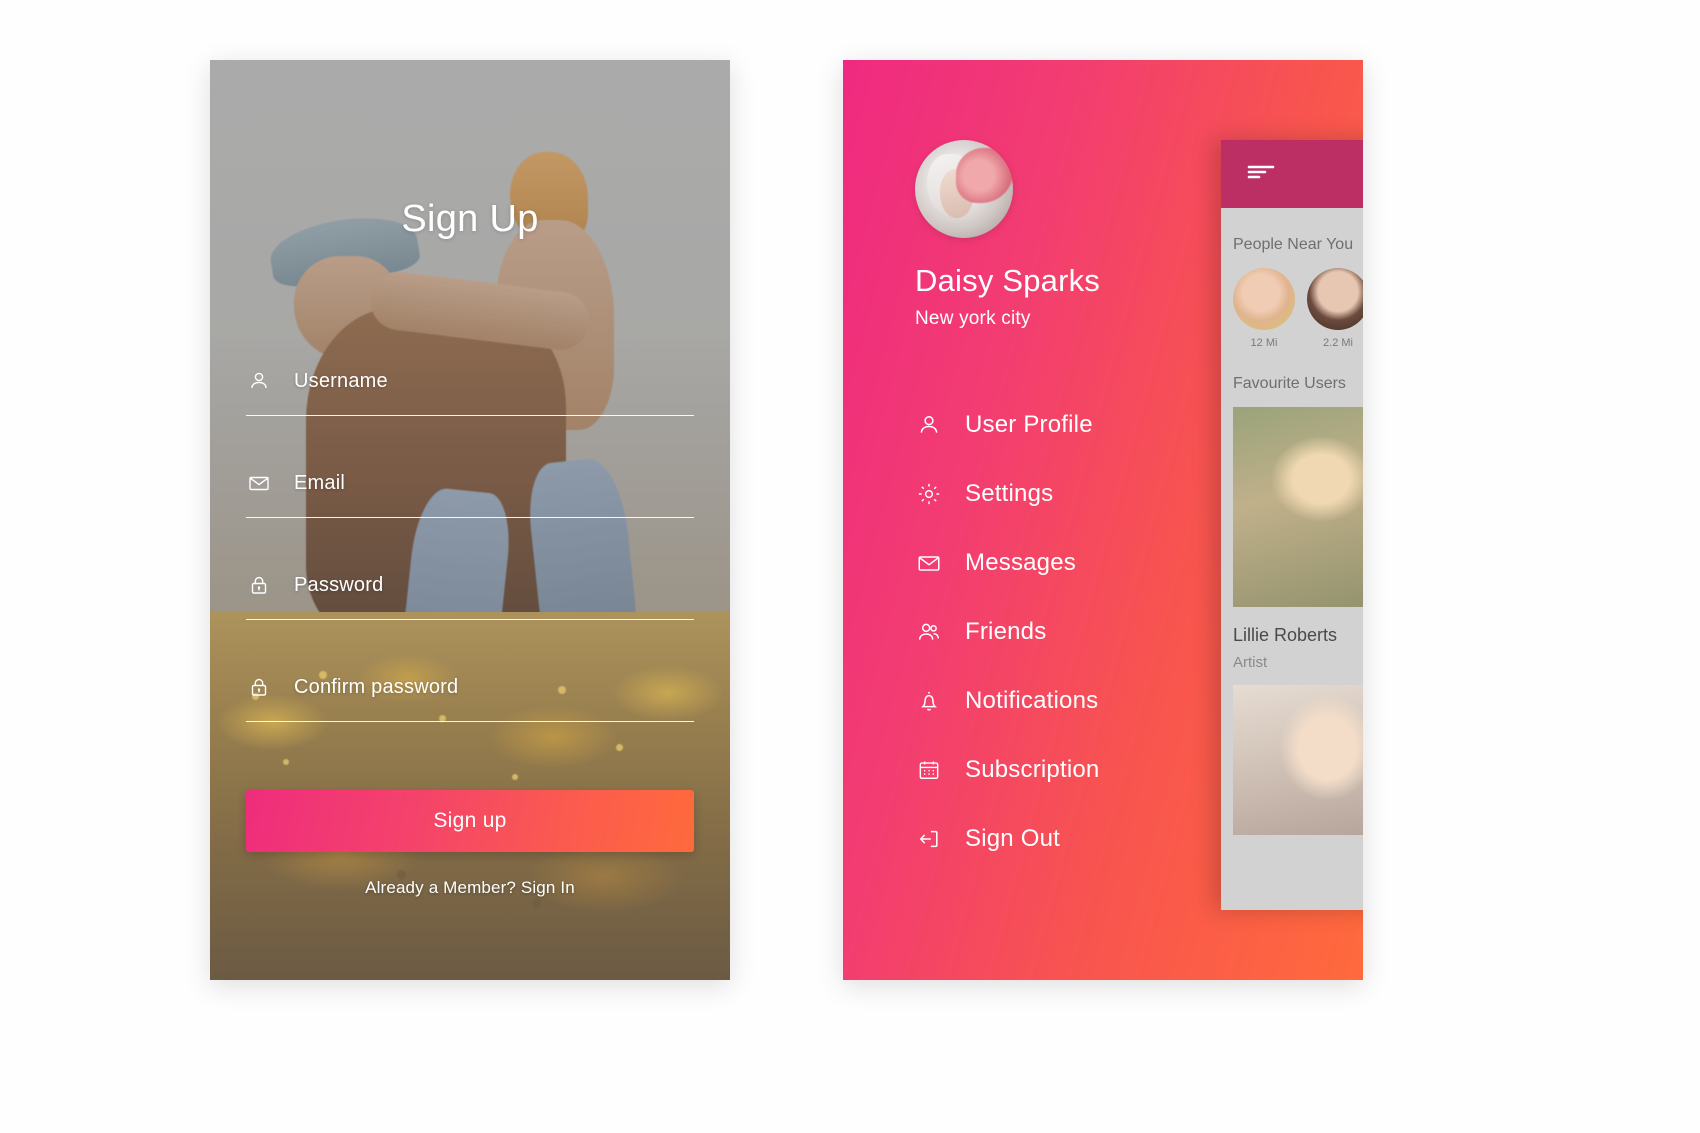 The height and width of the screenshot is (1133, 1700). What do you see at coordinates (1009, 493) in the screenshot?
I see `menu-item-label: Settings` at bounding box center [1009, 493].